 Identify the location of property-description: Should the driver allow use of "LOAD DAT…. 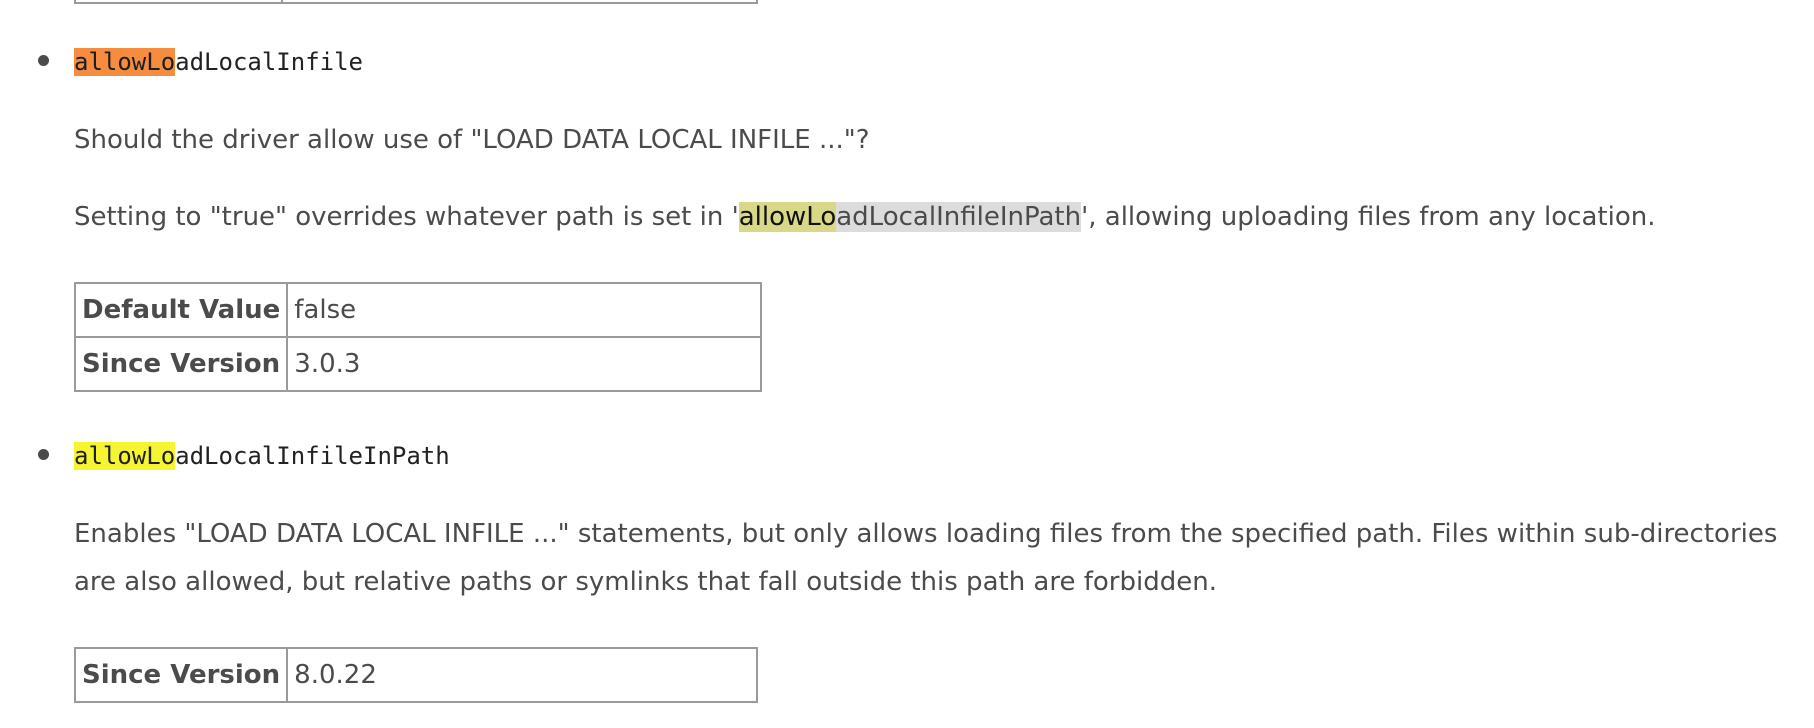
(472, 140).